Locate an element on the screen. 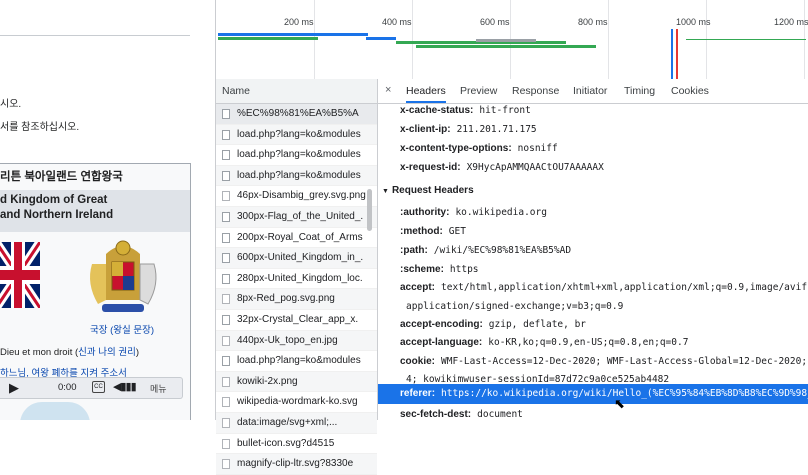 This screenshot has width=808, height=475. motto-link: 신과 나의 권리 is located at coordinates (107, 352).